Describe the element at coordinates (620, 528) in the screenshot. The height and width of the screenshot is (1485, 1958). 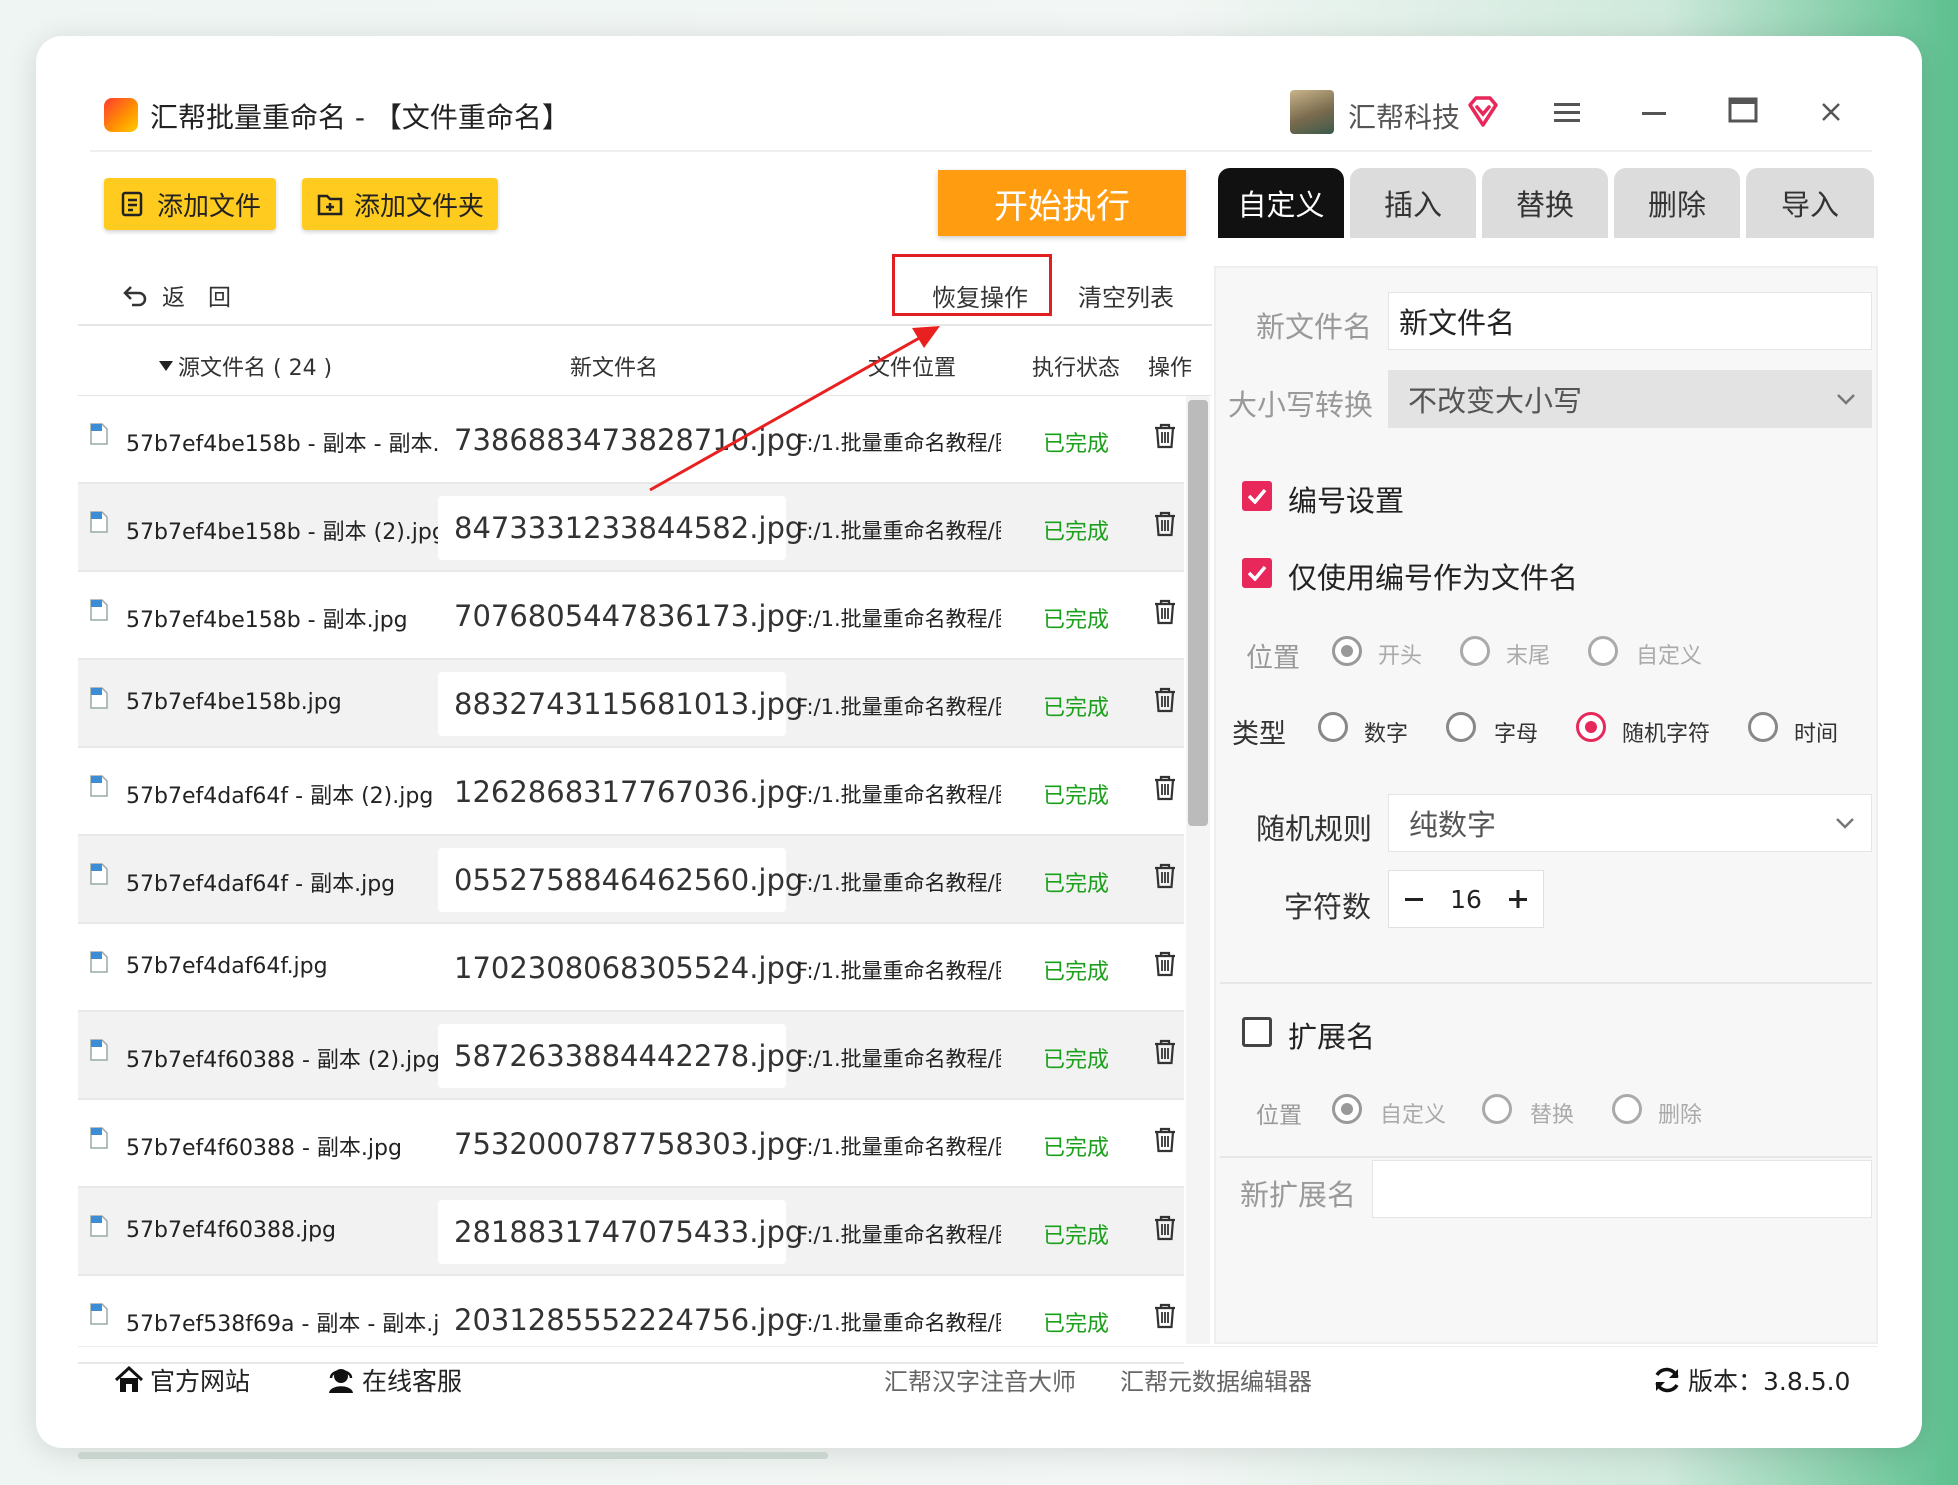
I see `new-filename: 8473331233844582.jpg` at that location.